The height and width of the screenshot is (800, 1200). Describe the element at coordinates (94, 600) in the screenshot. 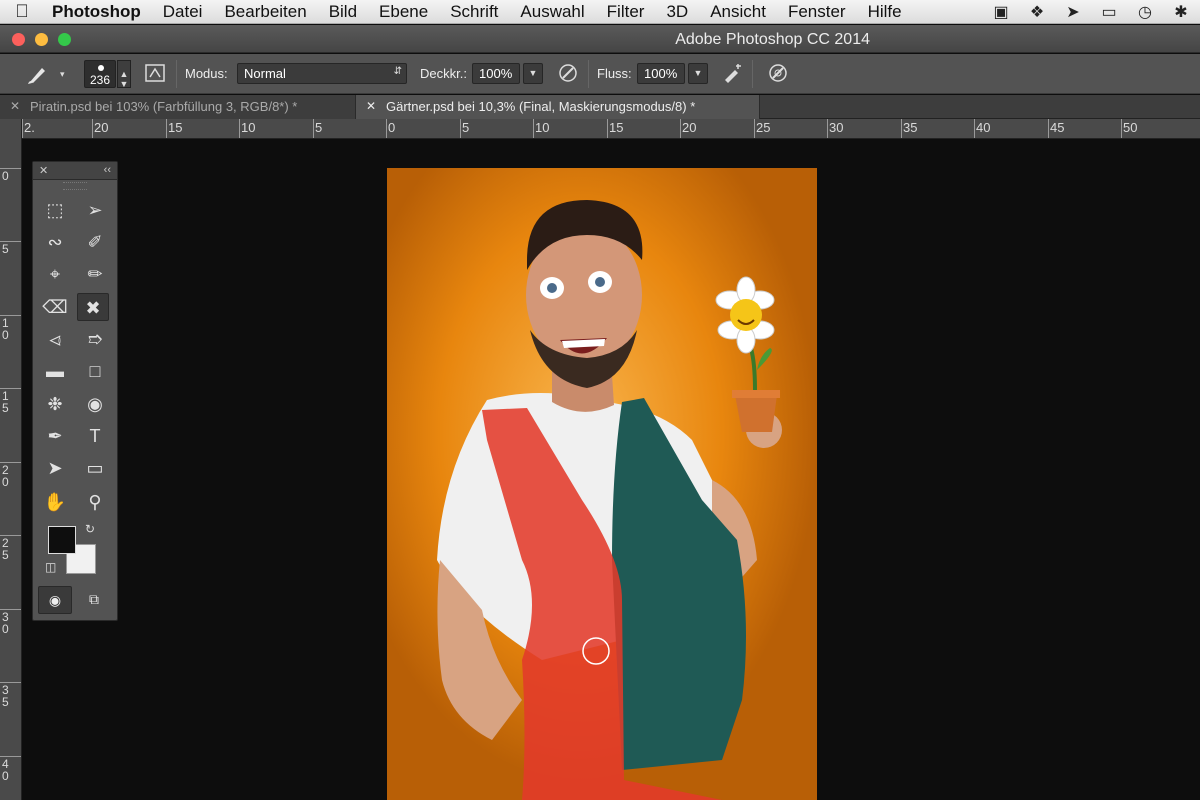

I see `screen-mode-icon: ⧉` at that location.